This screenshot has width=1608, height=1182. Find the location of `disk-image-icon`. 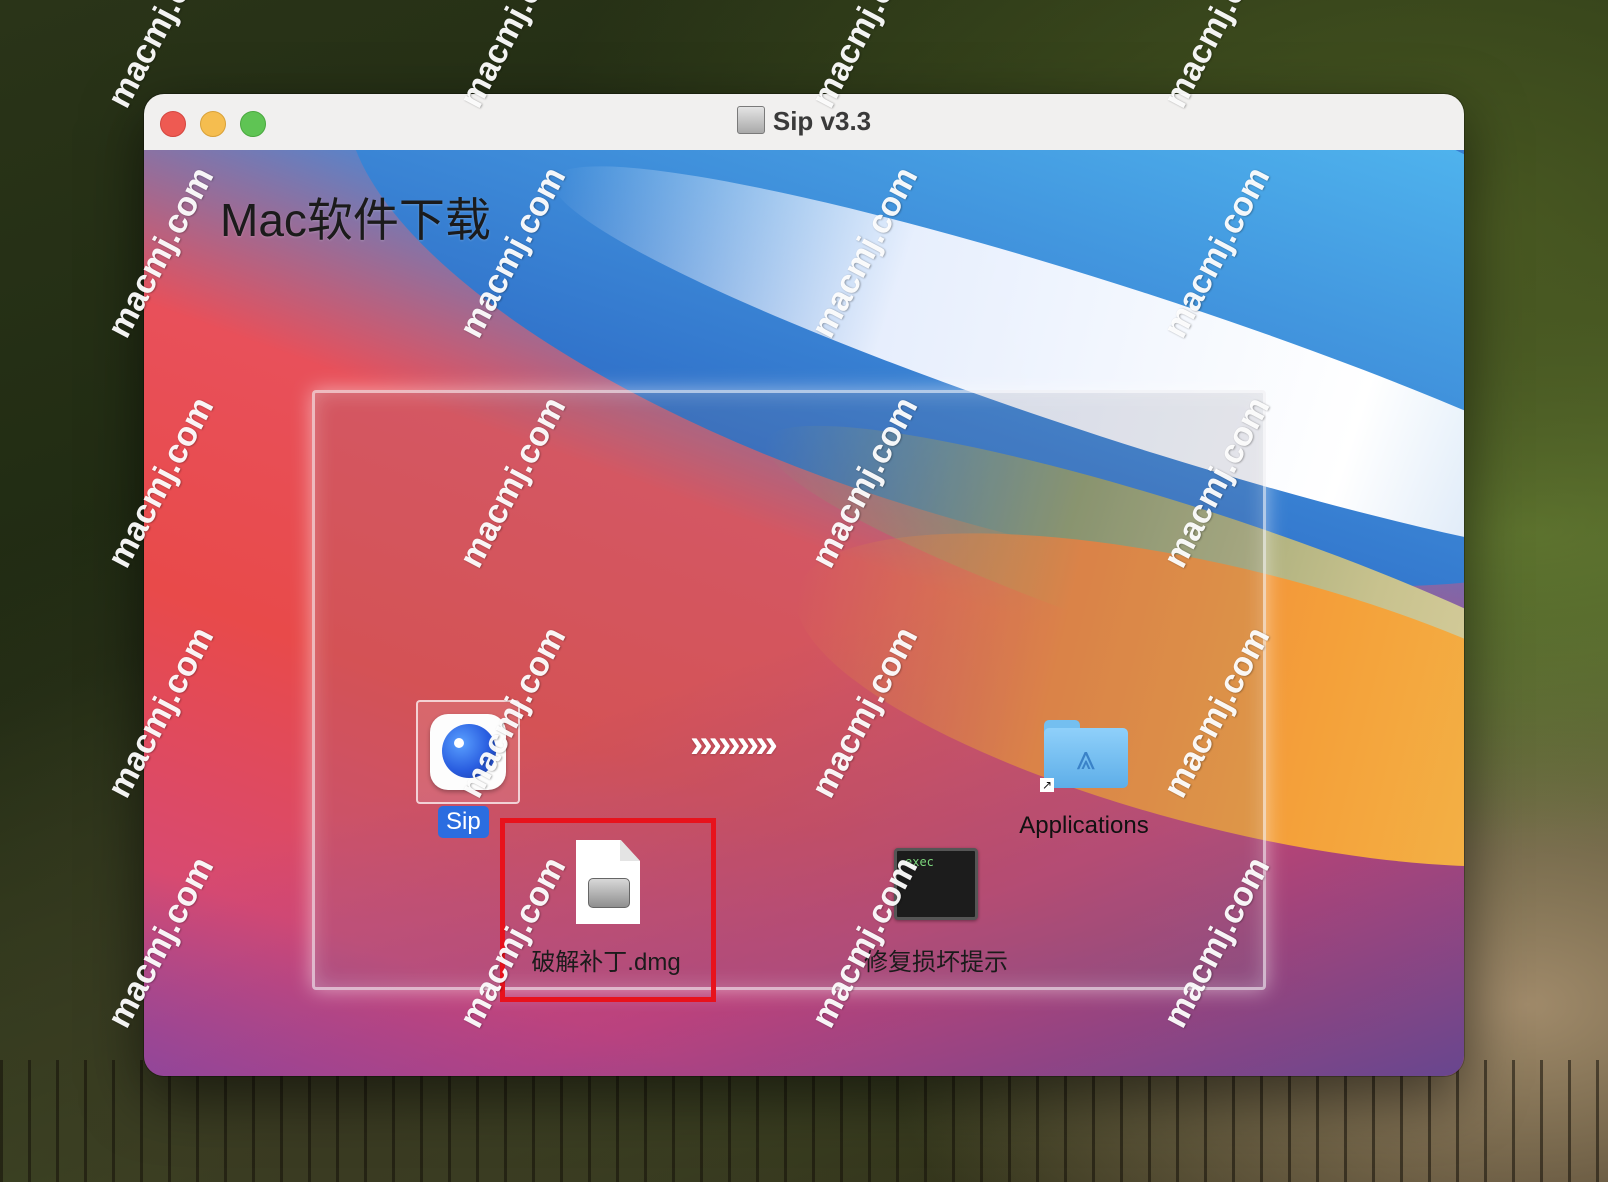

disk-image-icon is located at coordinates (750, 120).